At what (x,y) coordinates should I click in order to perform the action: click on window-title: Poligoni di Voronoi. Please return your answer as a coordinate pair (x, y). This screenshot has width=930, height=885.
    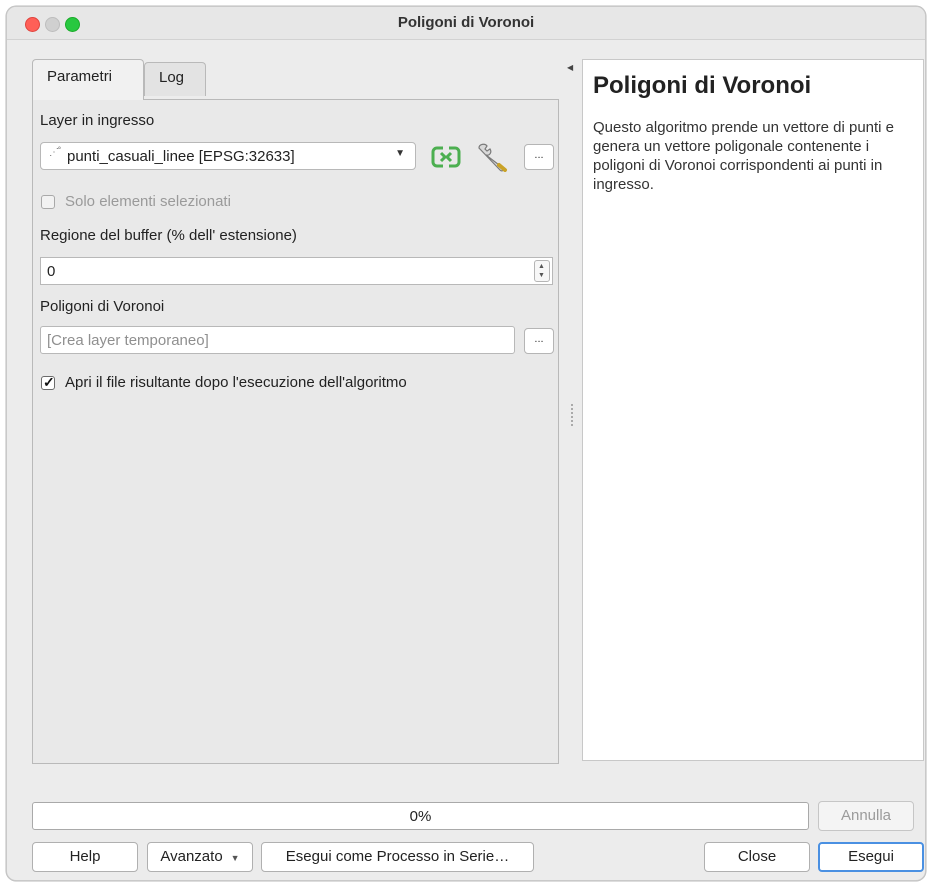
    Looking at the image, I should click on (466, 22).